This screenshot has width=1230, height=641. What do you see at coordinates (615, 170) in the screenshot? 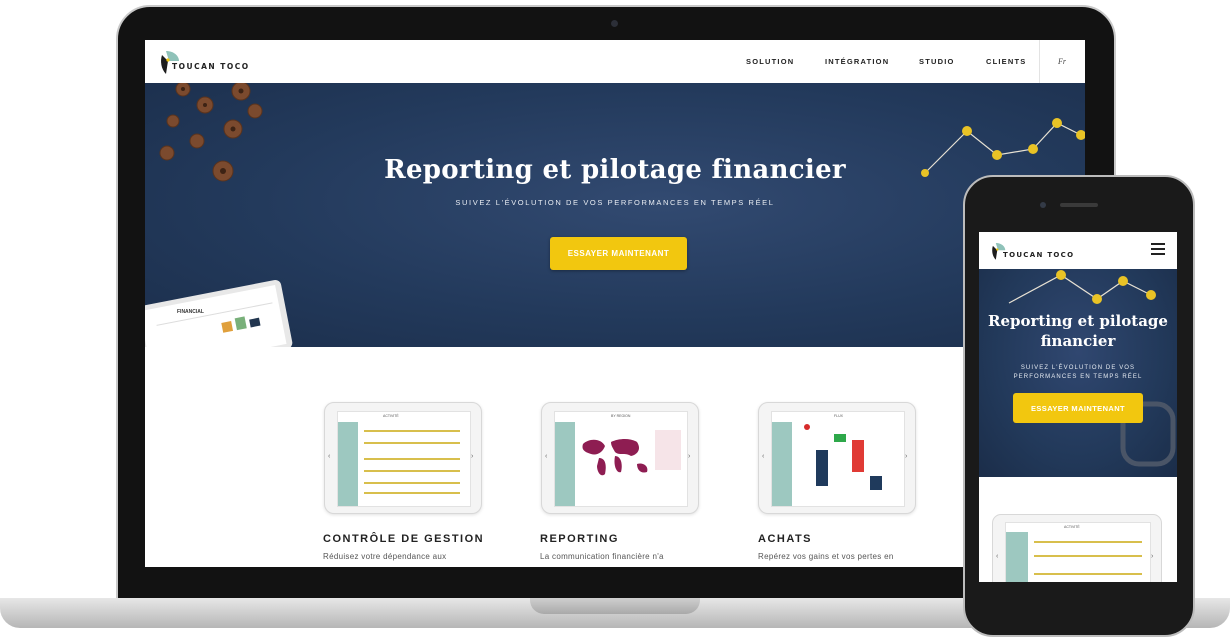
I see `hero-title: Reporting et pilotage financier` at bounding box center [615, 170].